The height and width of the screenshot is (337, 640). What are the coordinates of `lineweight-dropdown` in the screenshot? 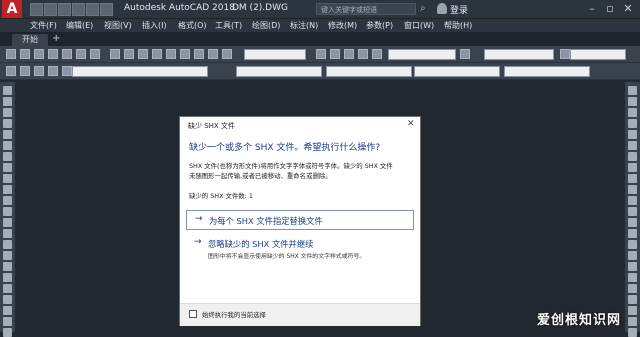 It's located at (457, 71).